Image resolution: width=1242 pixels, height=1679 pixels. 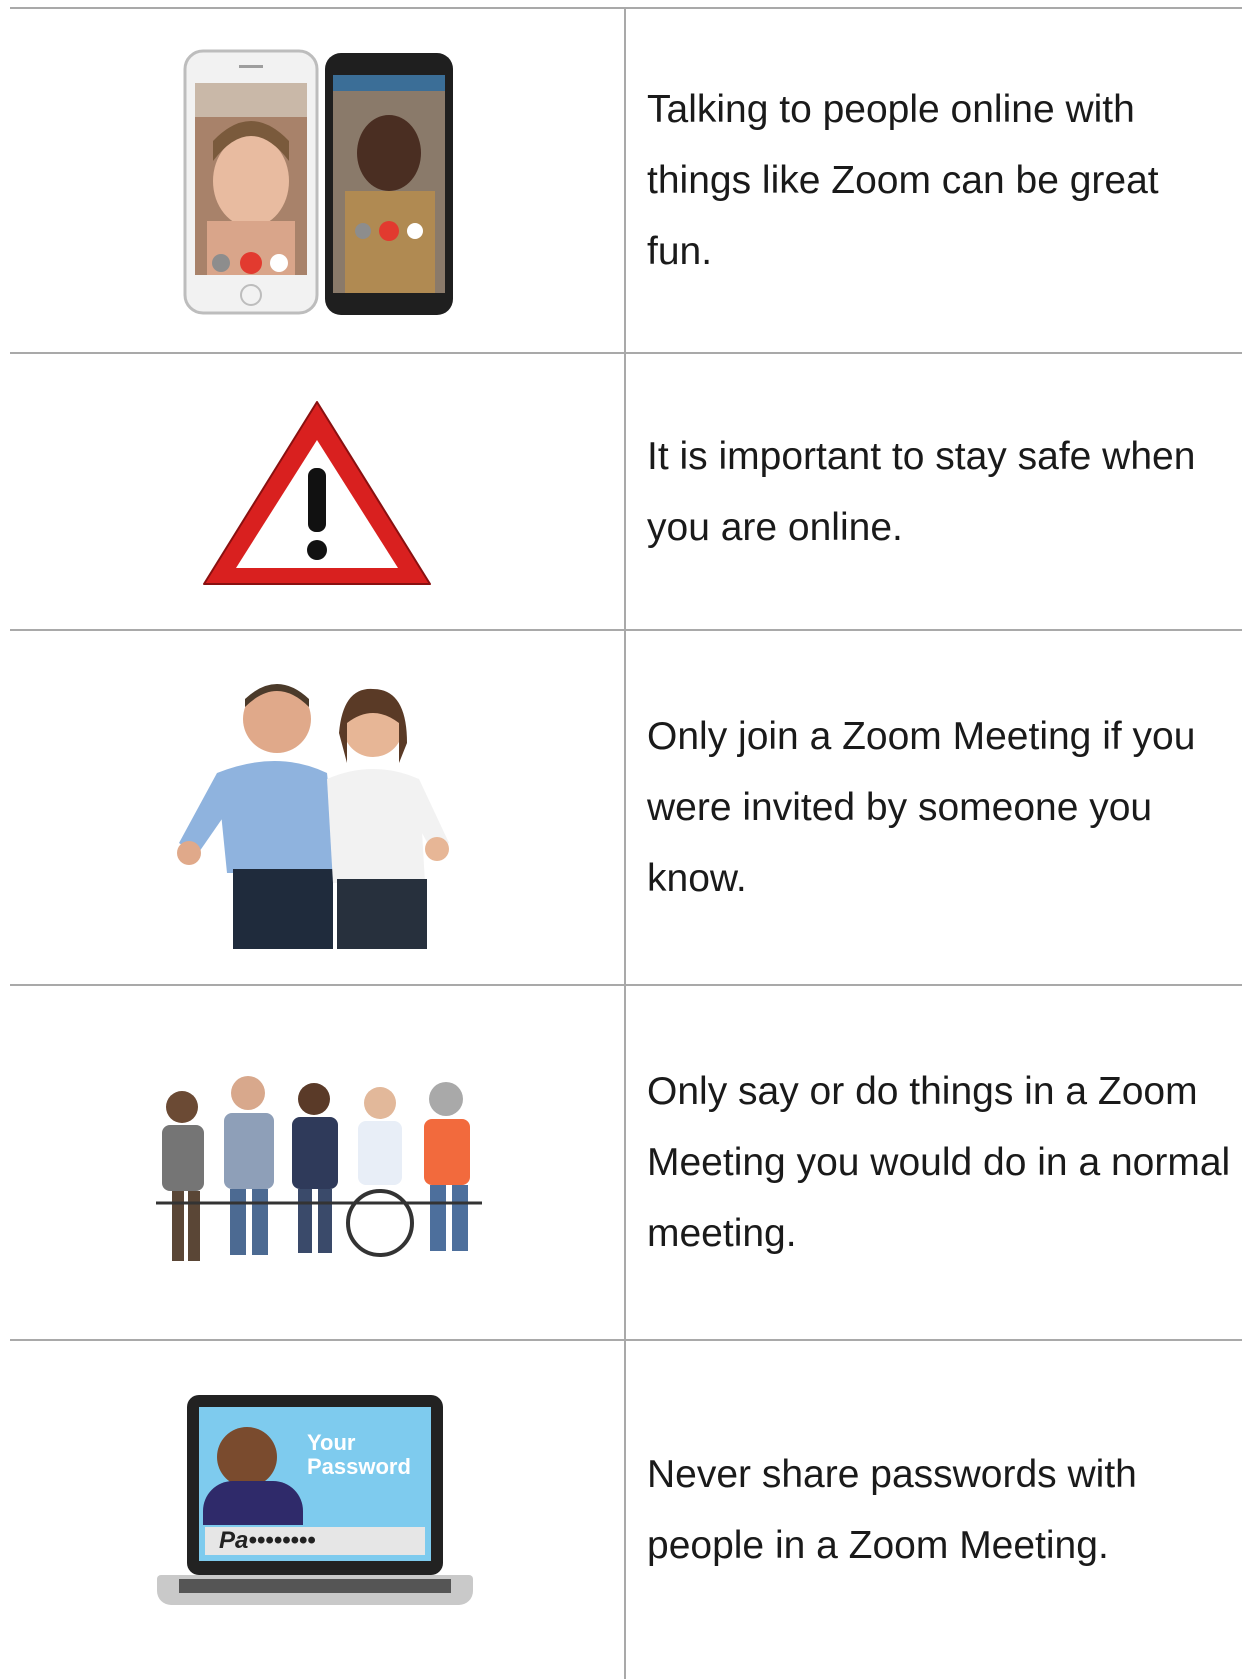 I want to click on laptop-heading: Your Password, so click(x=359, y=1454).